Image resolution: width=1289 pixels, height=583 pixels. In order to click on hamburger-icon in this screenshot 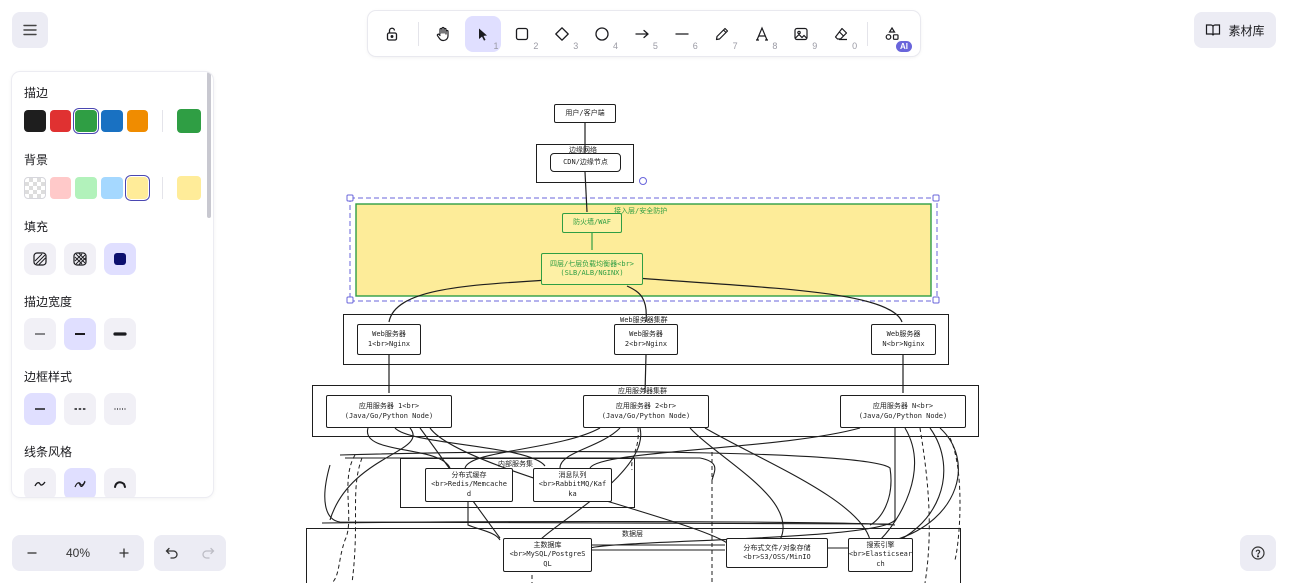, I will do `click(30, 30)`.